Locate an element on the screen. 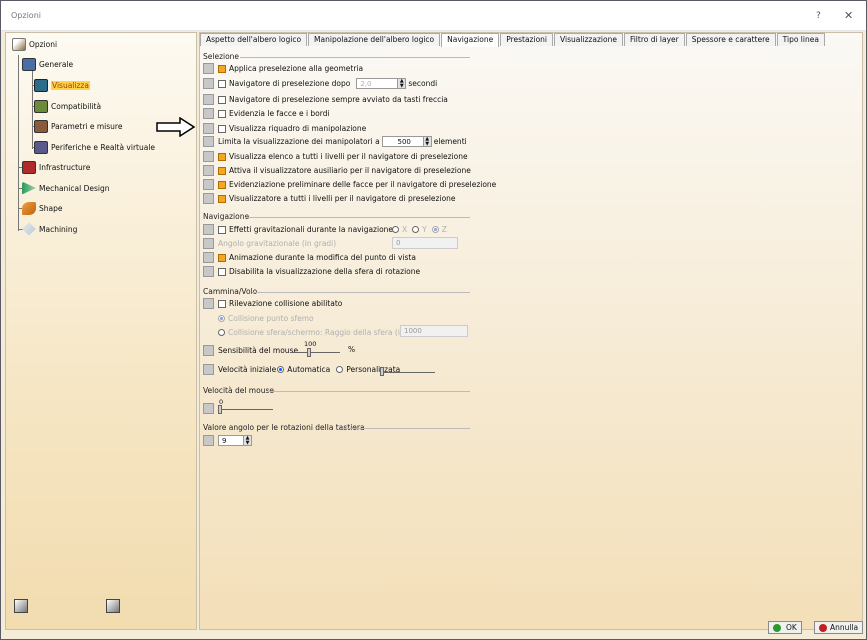 The height and width of the screenshot is (640, 867). tree-node-opzioni: Opzioni is located at coordinates (34, 44).